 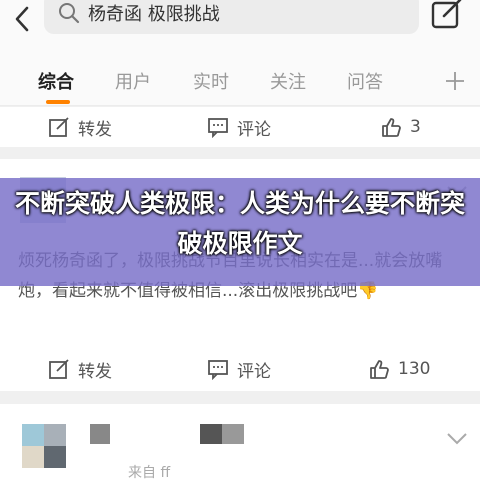 I want to click on like-count: 130, so click(x=414, y=369).